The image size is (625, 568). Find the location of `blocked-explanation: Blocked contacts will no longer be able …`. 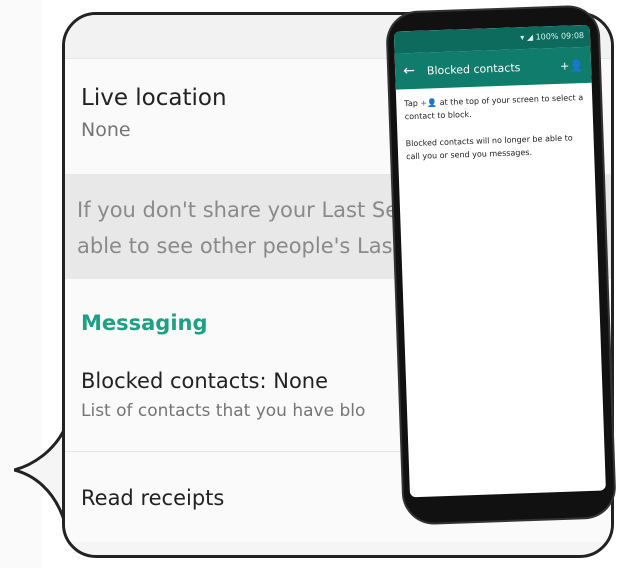

blocked-explanation: Blocked contacts will no longer be able … is located at coordinates (489, 147).